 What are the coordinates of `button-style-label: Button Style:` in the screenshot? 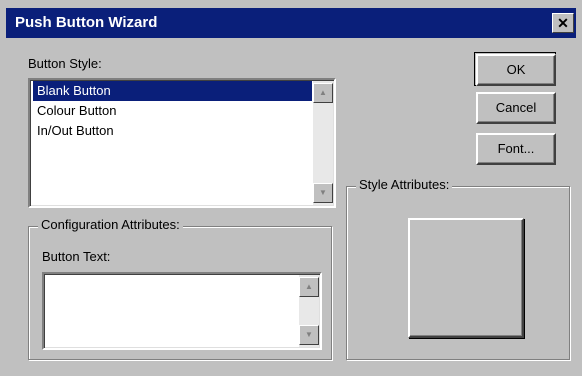 It's located at (65, 63).